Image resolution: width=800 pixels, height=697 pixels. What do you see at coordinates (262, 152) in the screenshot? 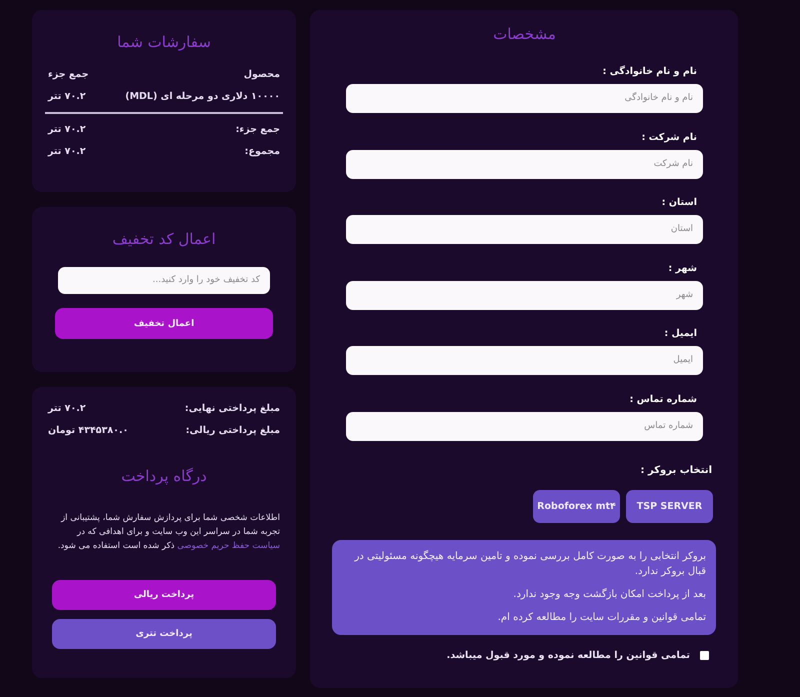
I see `total-label: مجموع:` at bounding box center [262, 152].